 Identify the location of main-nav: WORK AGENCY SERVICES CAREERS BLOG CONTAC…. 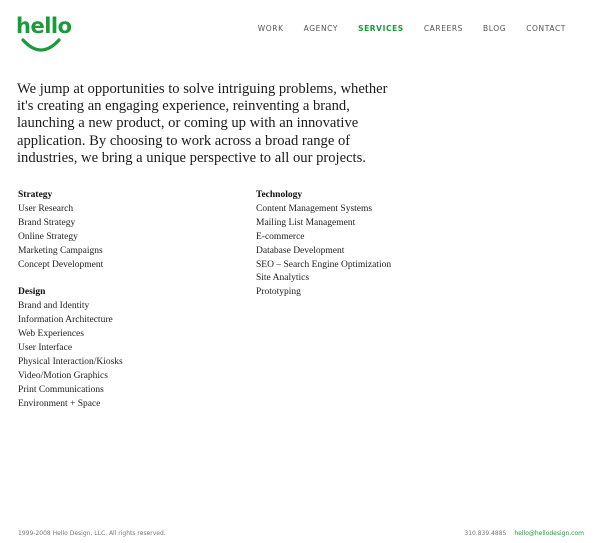
(402, 29).